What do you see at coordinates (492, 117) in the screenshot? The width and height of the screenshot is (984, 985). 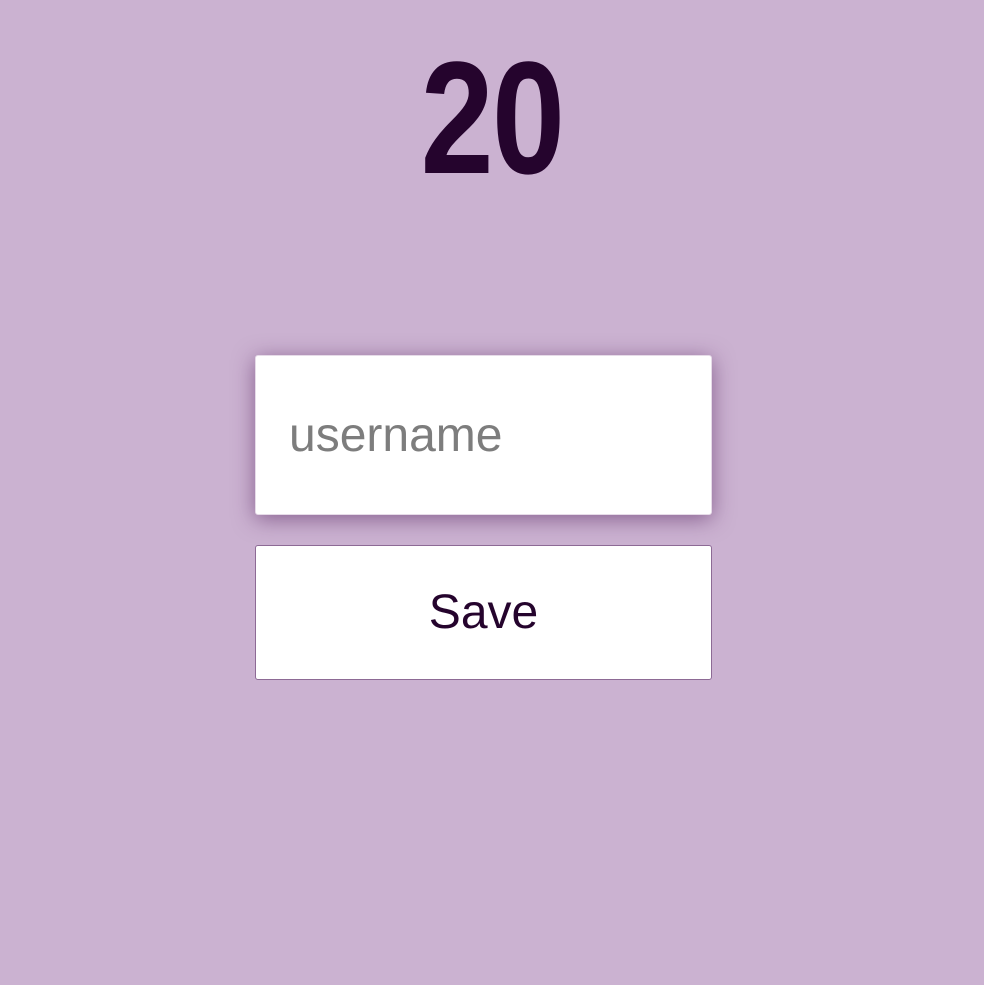 I see `score-display: 20` at bounding box center [492, 117].